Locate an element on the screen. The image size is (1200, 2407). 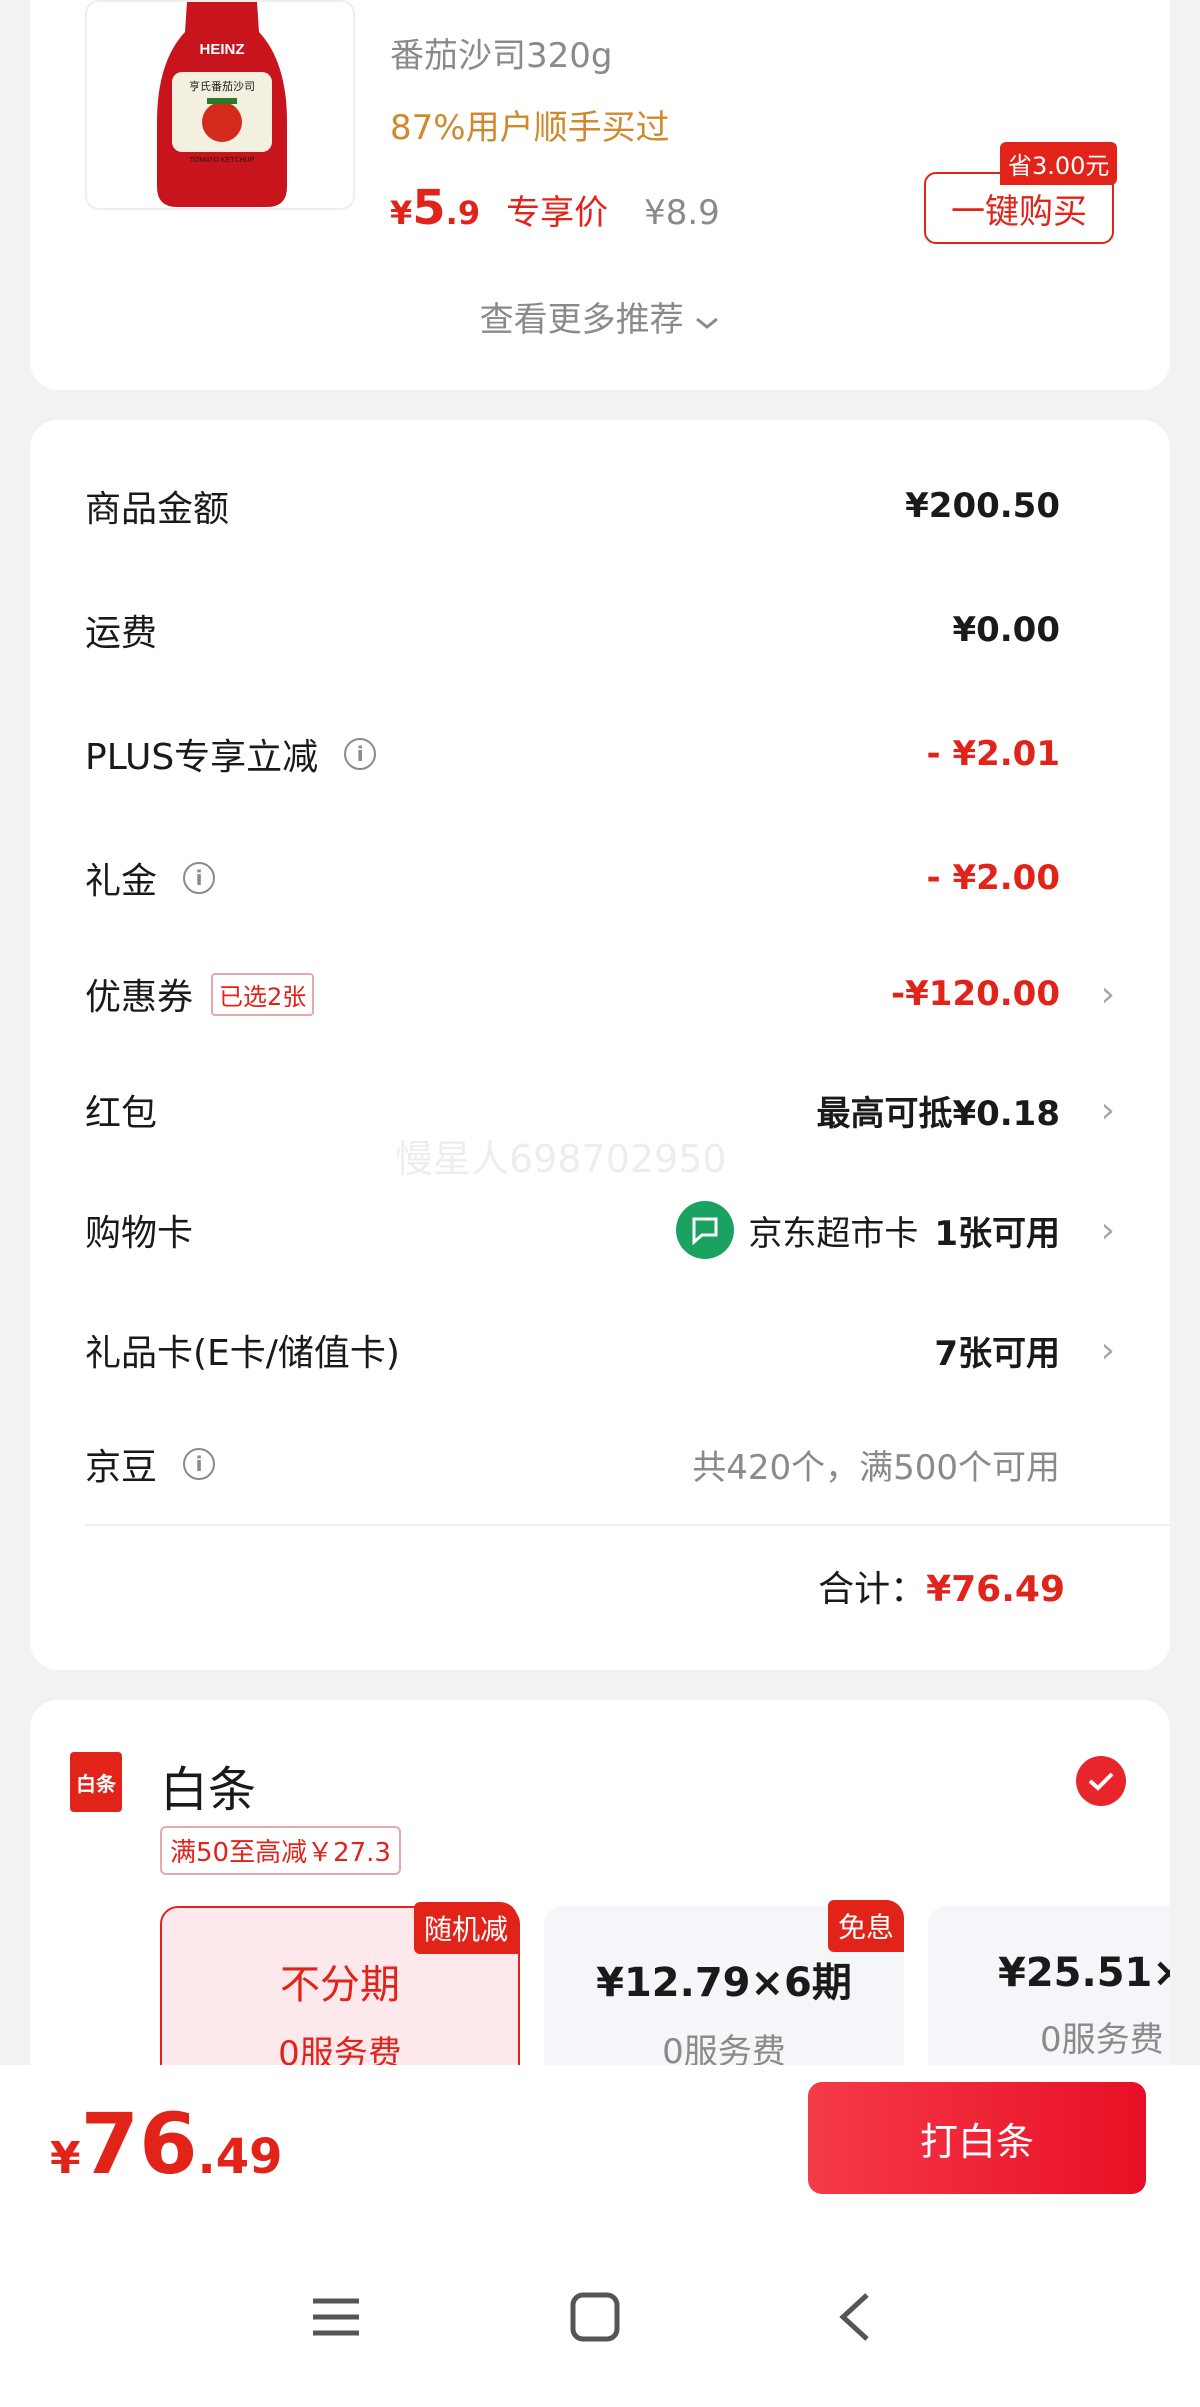
plan-main-text: 不分期 is located at coordinates (340, 1985).